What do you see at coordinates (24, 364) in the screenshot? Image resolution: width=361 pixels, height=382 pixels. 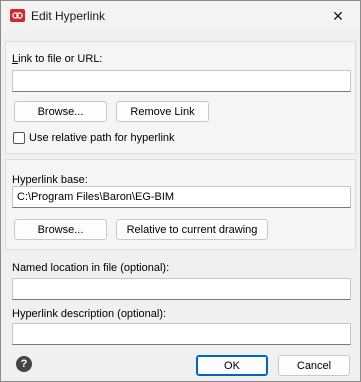 I see `help-icon: ?` at bounding box center [24, 364].